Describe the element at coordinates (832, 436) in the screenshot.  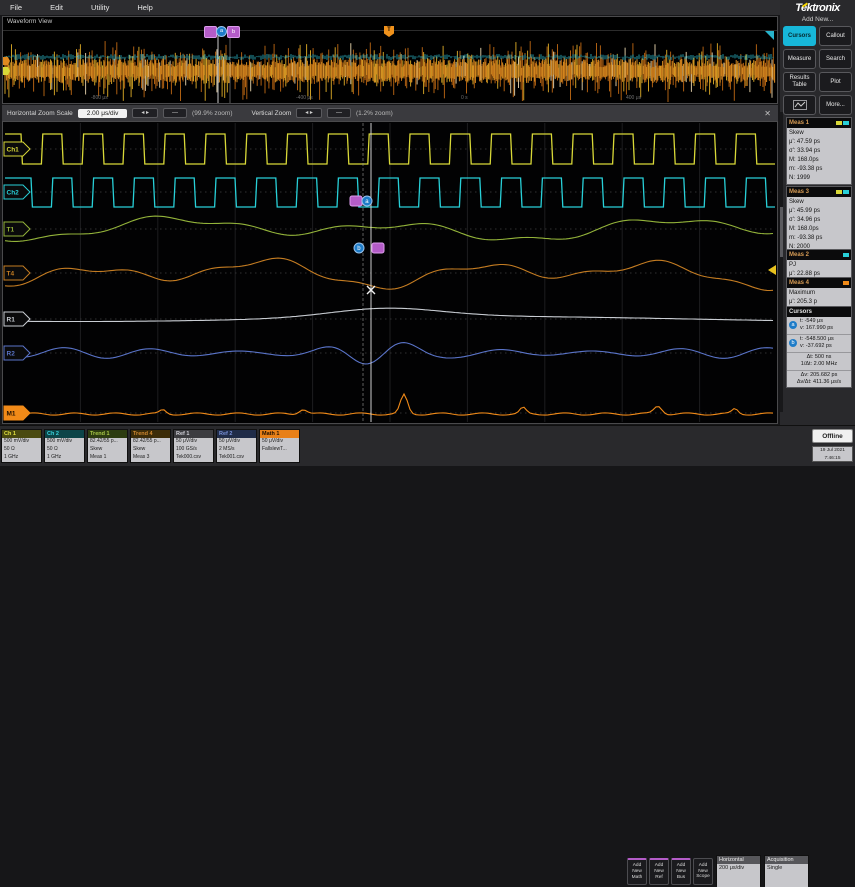
I see `offline-button: Offline` at that location.